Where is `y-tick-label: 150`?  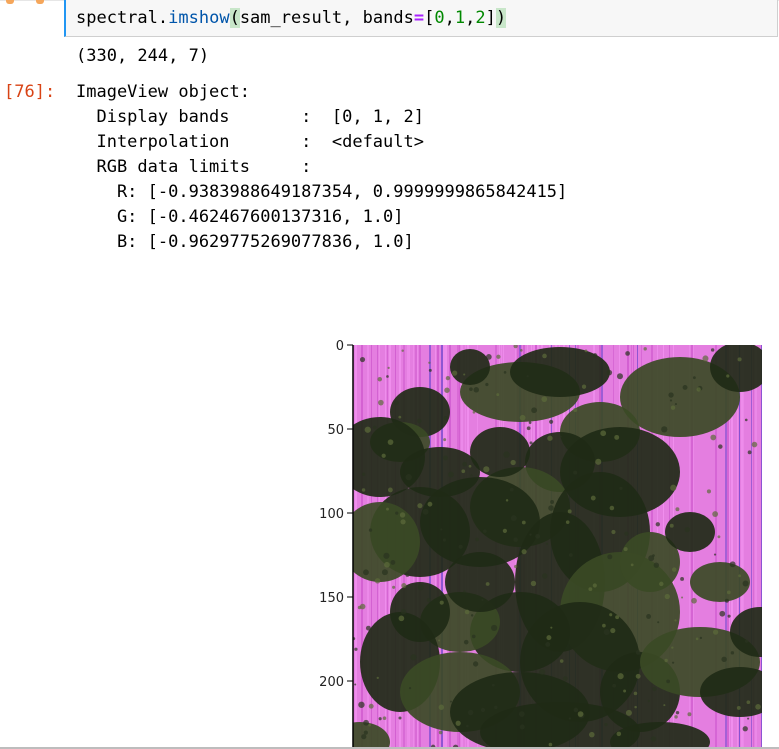 y-tick-label: 150 is located at coordinates (331, 598).